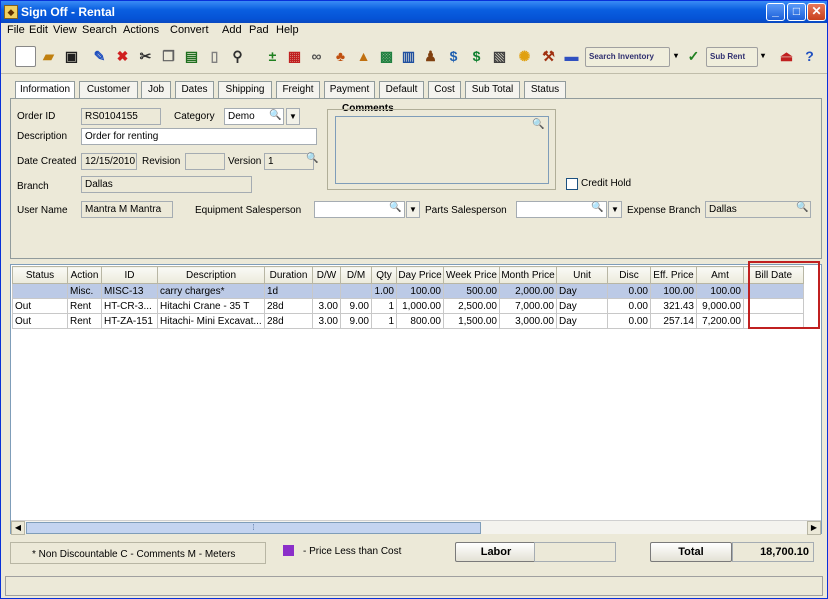  Describe the element at coordinates (471, 291) in the screenshot. I see `table-cell: 500.00` at that location.